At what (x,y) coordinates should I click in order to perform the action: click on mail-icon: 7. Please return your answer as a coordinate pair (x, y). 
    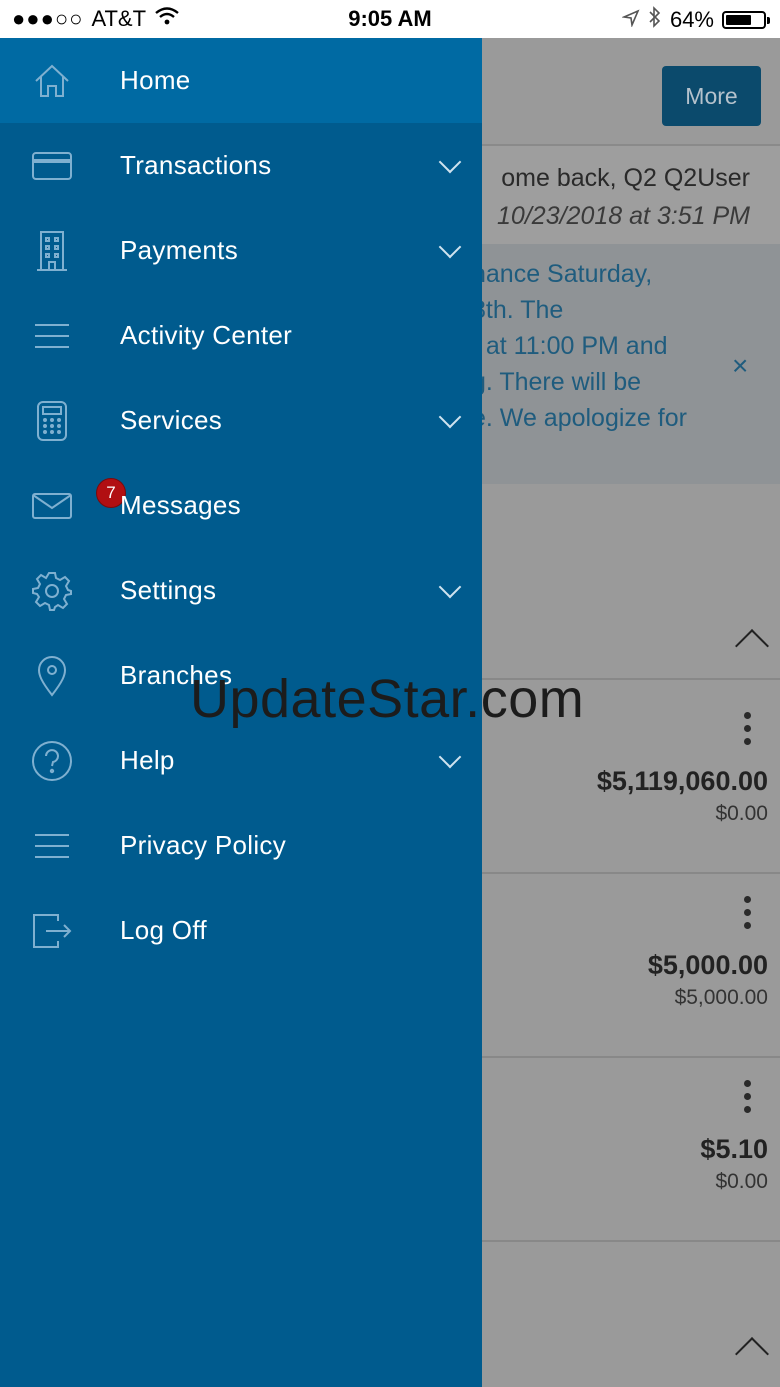
    Looking at the image, I should click on (78, 502).